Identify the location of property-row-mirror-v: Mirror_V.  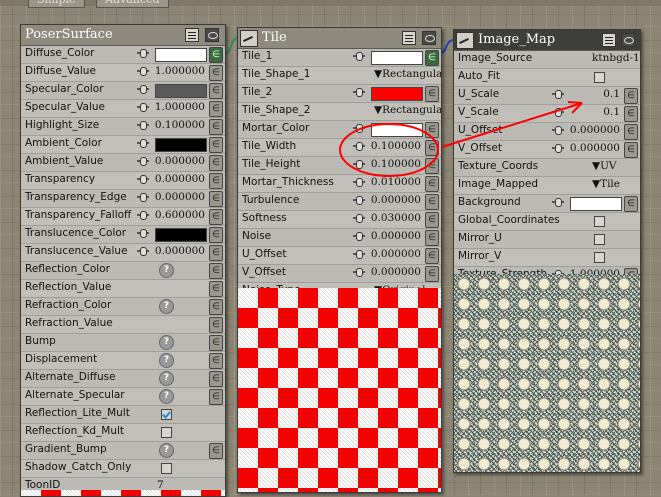
(547, 258).